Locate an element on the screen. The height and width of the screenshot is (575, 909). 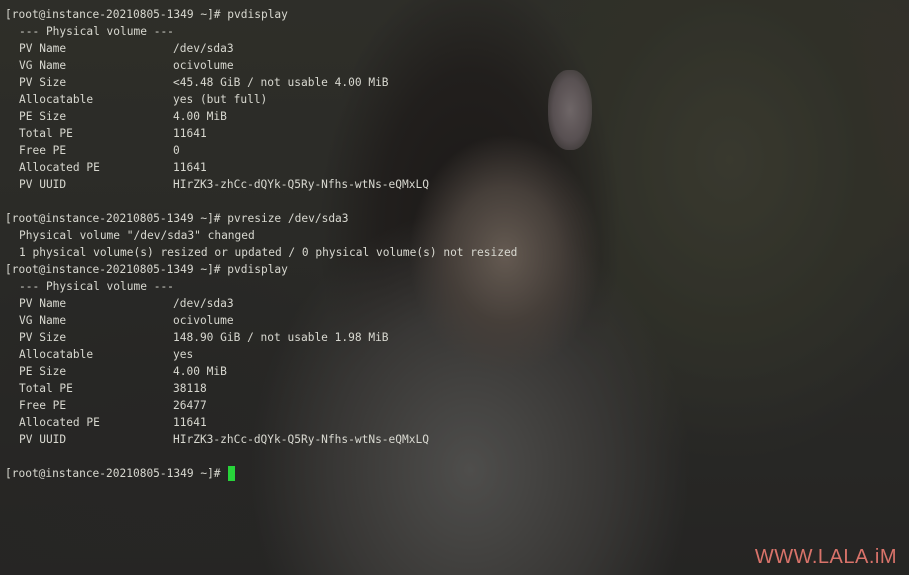
field-row: Free PE 0 is located at coordinates (99, 150).